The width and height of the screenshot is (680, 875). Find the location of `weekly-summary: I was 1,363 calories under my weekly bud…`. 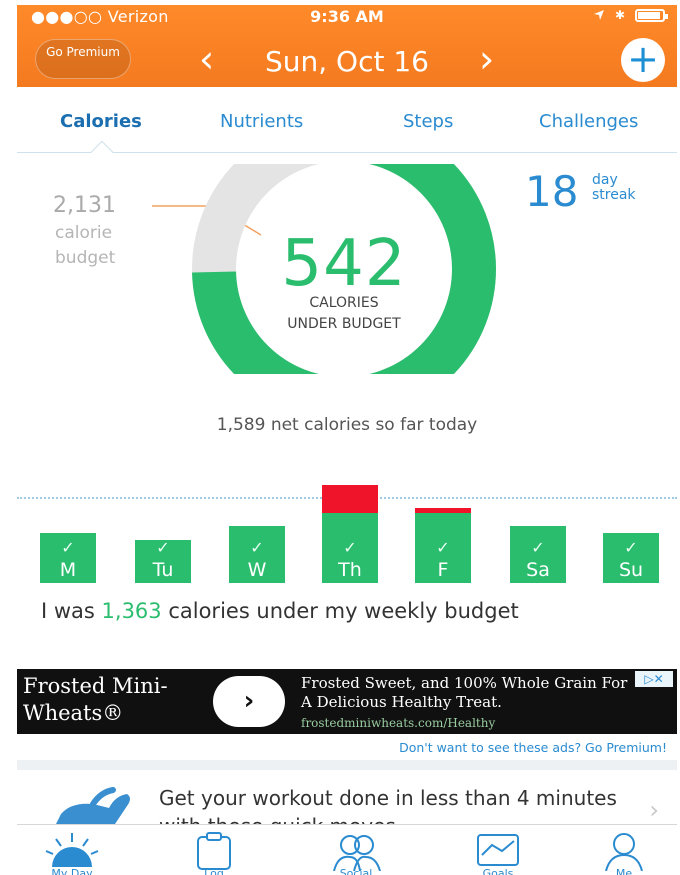

weekly-summary: I was 1,363 calories under my weekly bud… is located at coordinates (356, 611).